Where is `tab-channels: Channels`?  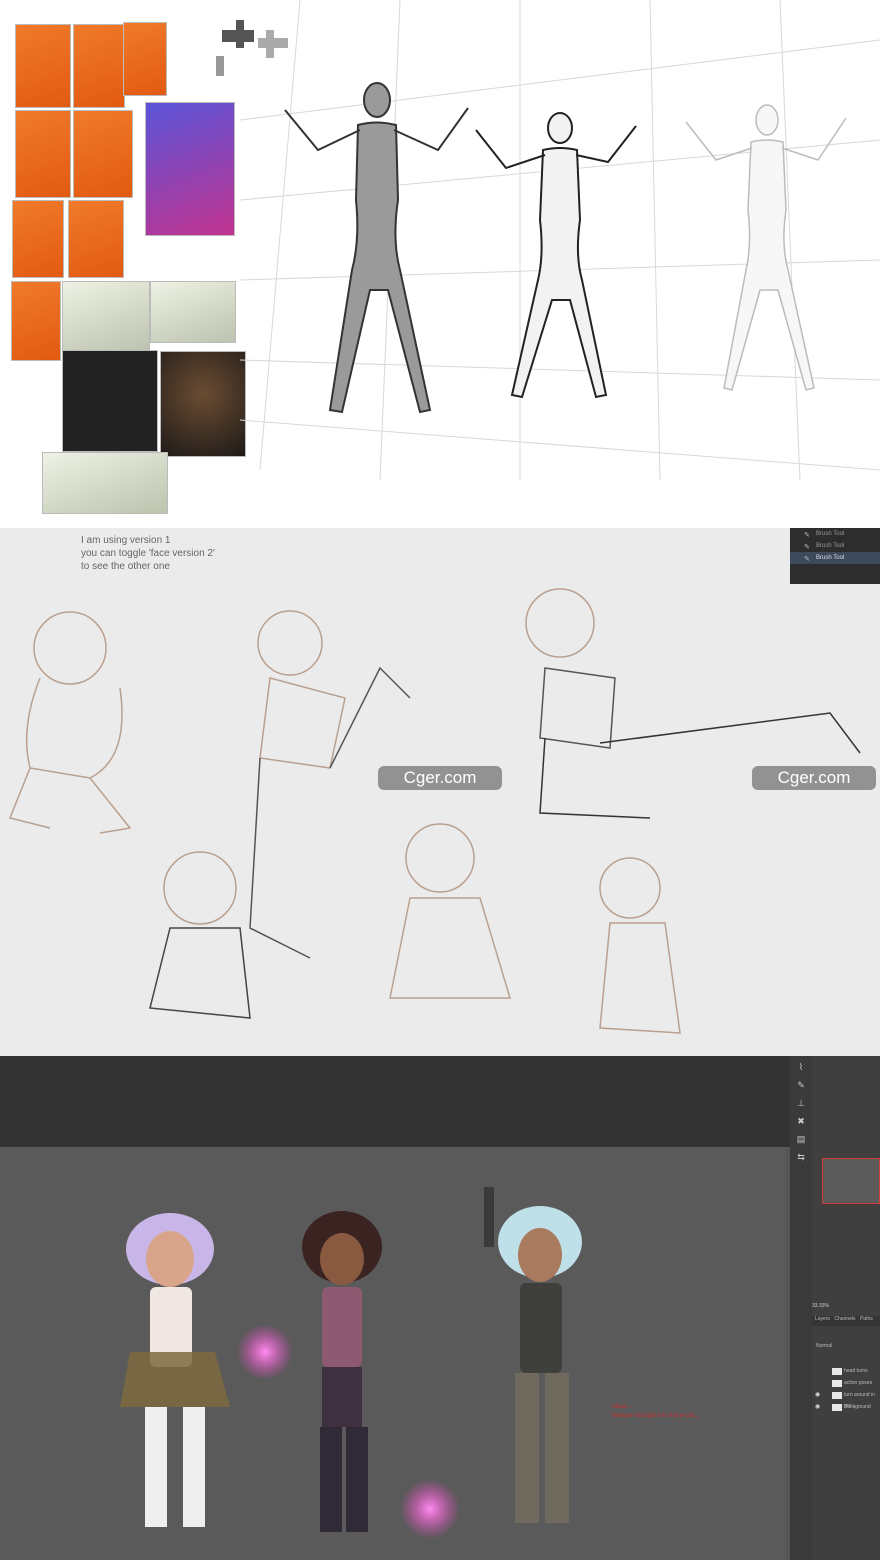
tab-channels: Channels is located at coordinates (844, 1319).